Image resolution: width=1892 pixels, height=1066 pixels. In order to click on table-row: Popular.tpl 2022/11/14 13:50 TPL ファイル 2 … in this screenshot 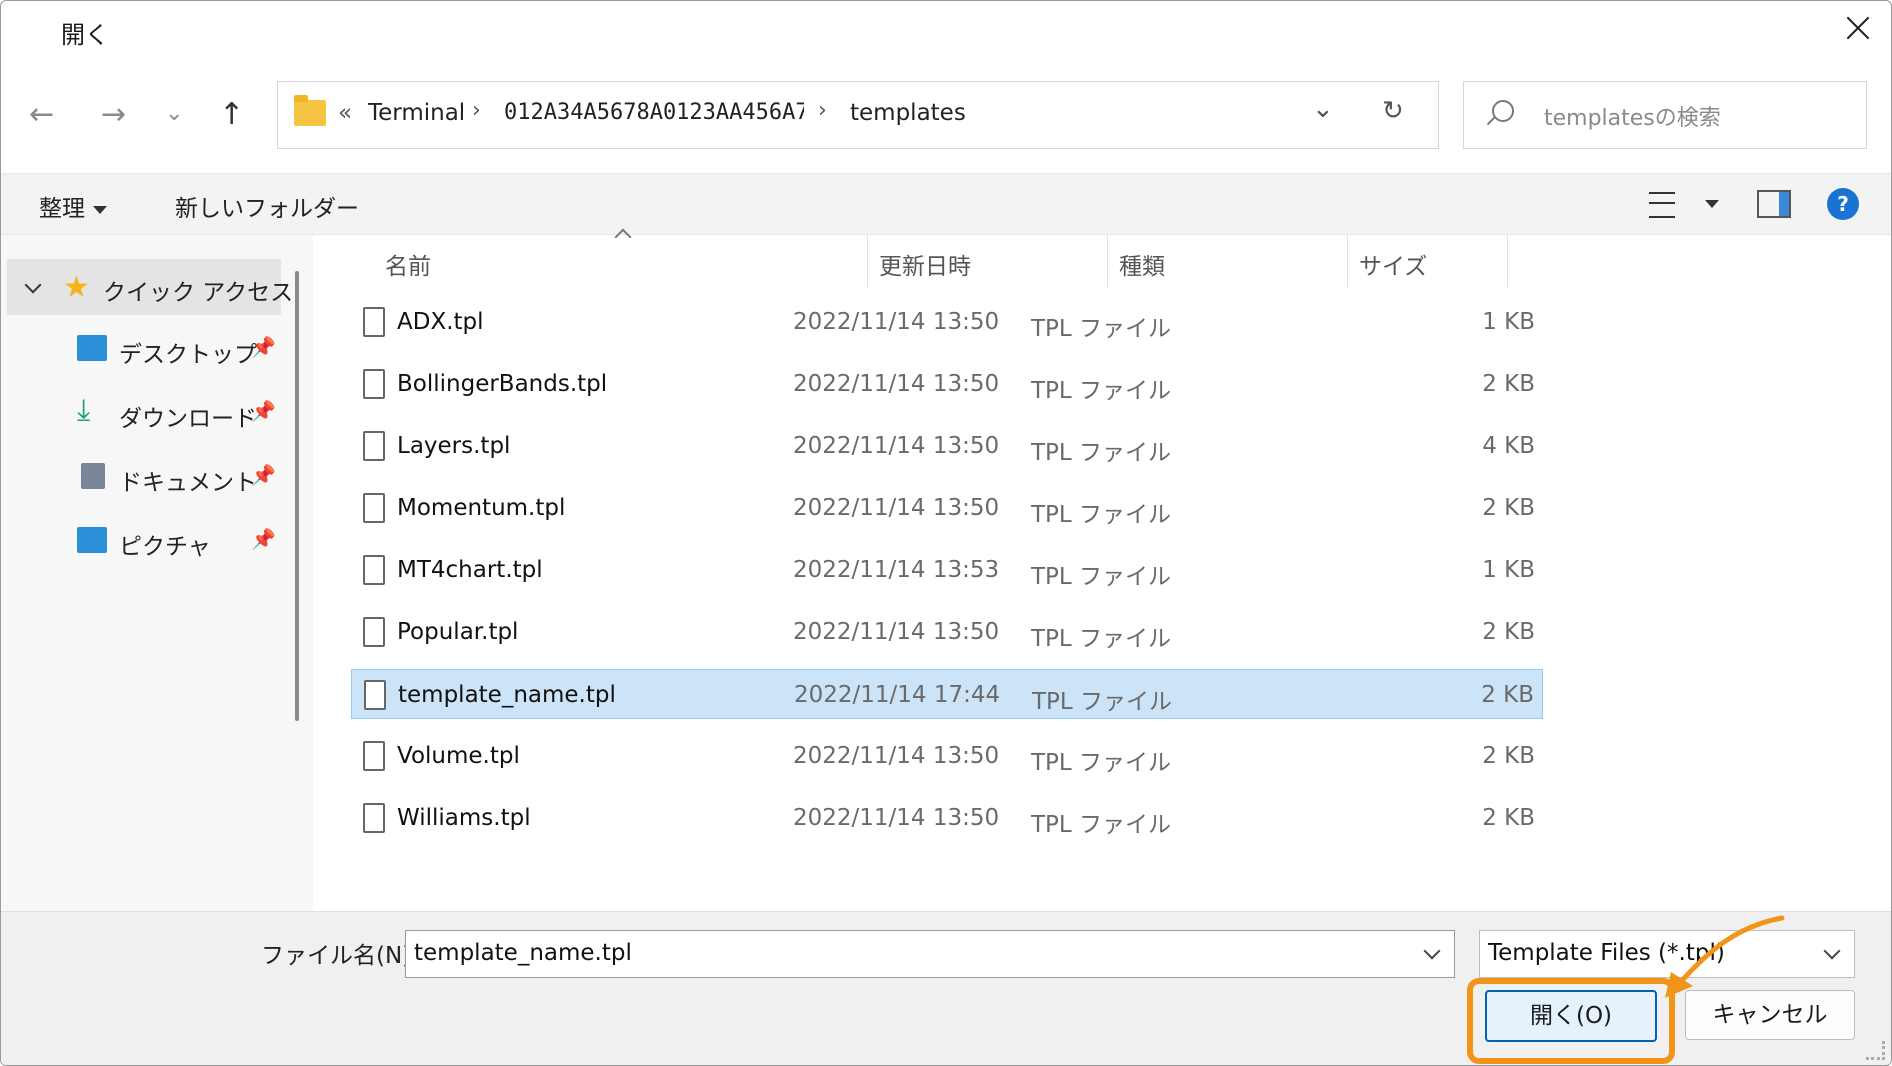, I will do `click(947, 632)`.